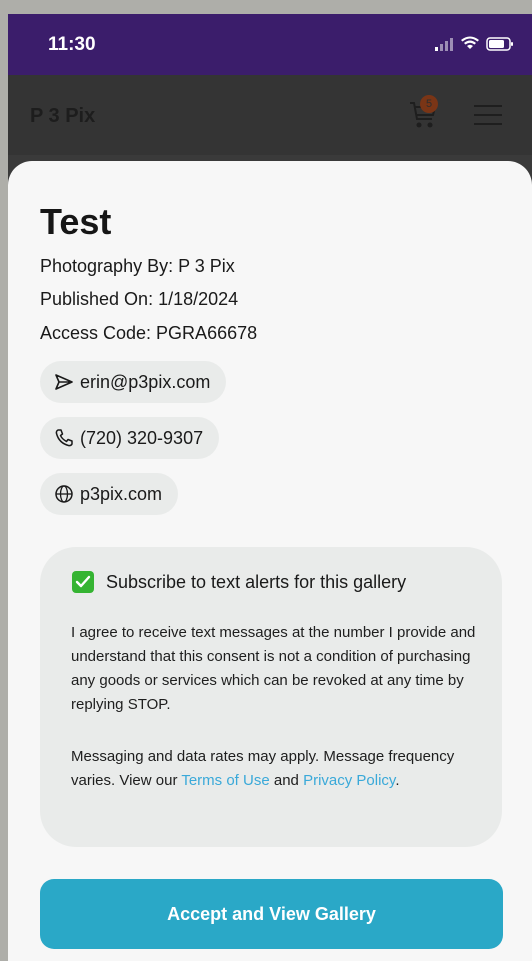 This screenshot has height=961, width=532. Describe the element at coordinates (397, 780) in the screenshot. I see `period-text: .` at that location.